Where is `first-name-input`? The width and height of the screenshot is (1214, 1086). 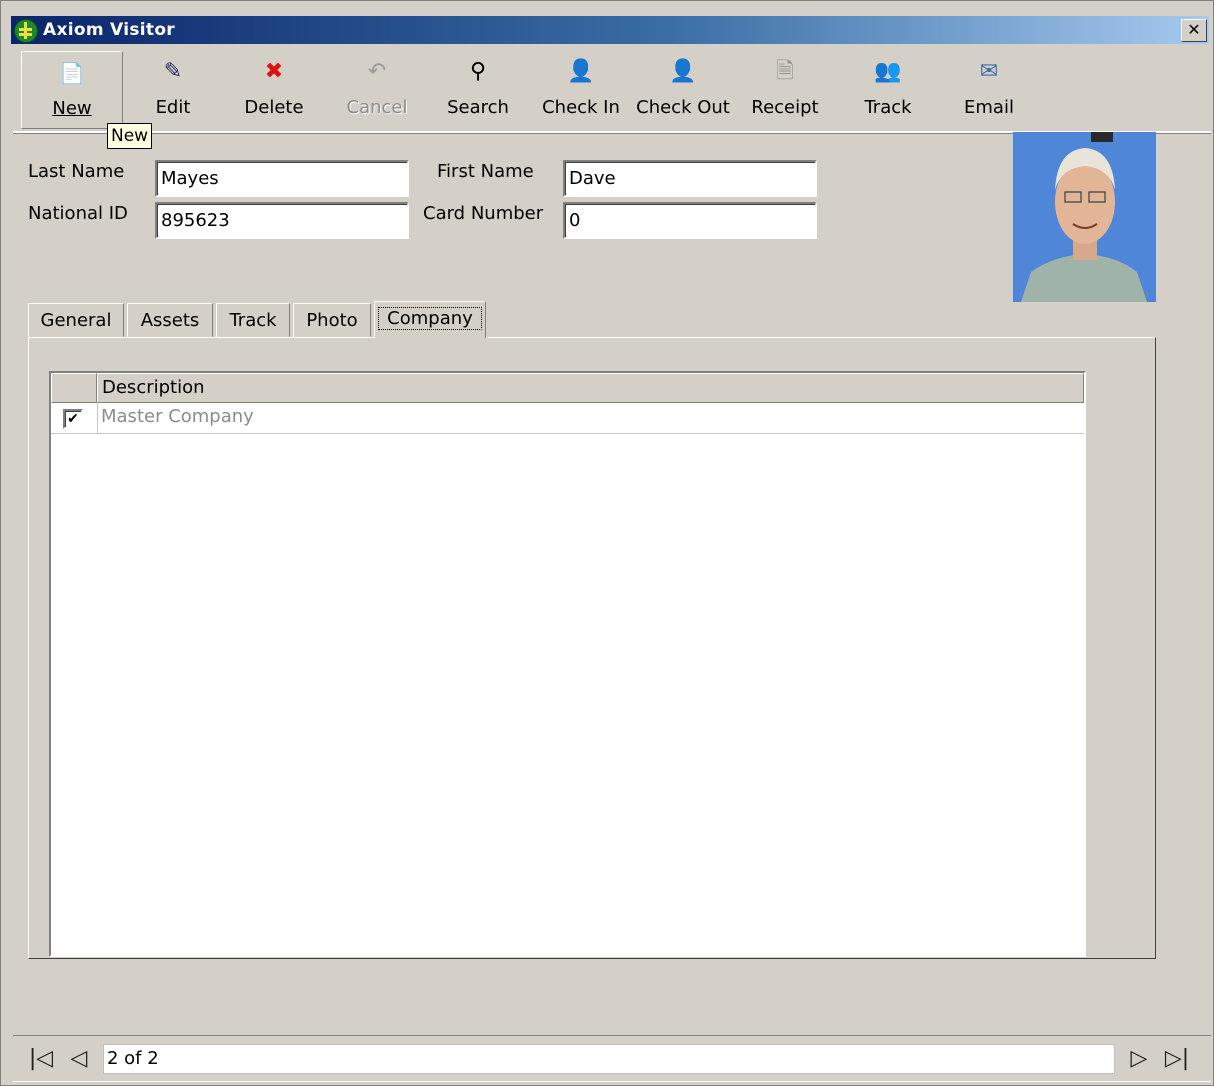 first-name-input is located at coordinates (690, 178).